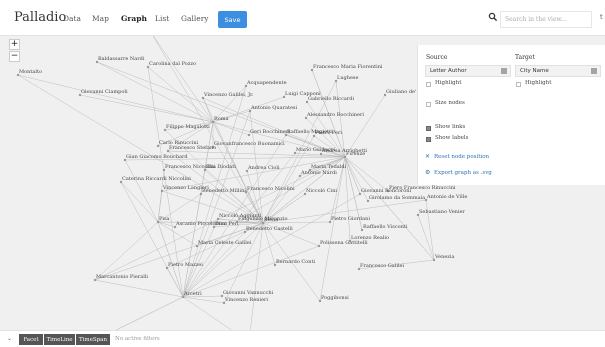 Image resolution: width=605 pixels, height=347 pixels. What do you see at coordinates (354, 155) in the screenshot?
I see `graph-node: Firenze` at bounding box center [354, 155].